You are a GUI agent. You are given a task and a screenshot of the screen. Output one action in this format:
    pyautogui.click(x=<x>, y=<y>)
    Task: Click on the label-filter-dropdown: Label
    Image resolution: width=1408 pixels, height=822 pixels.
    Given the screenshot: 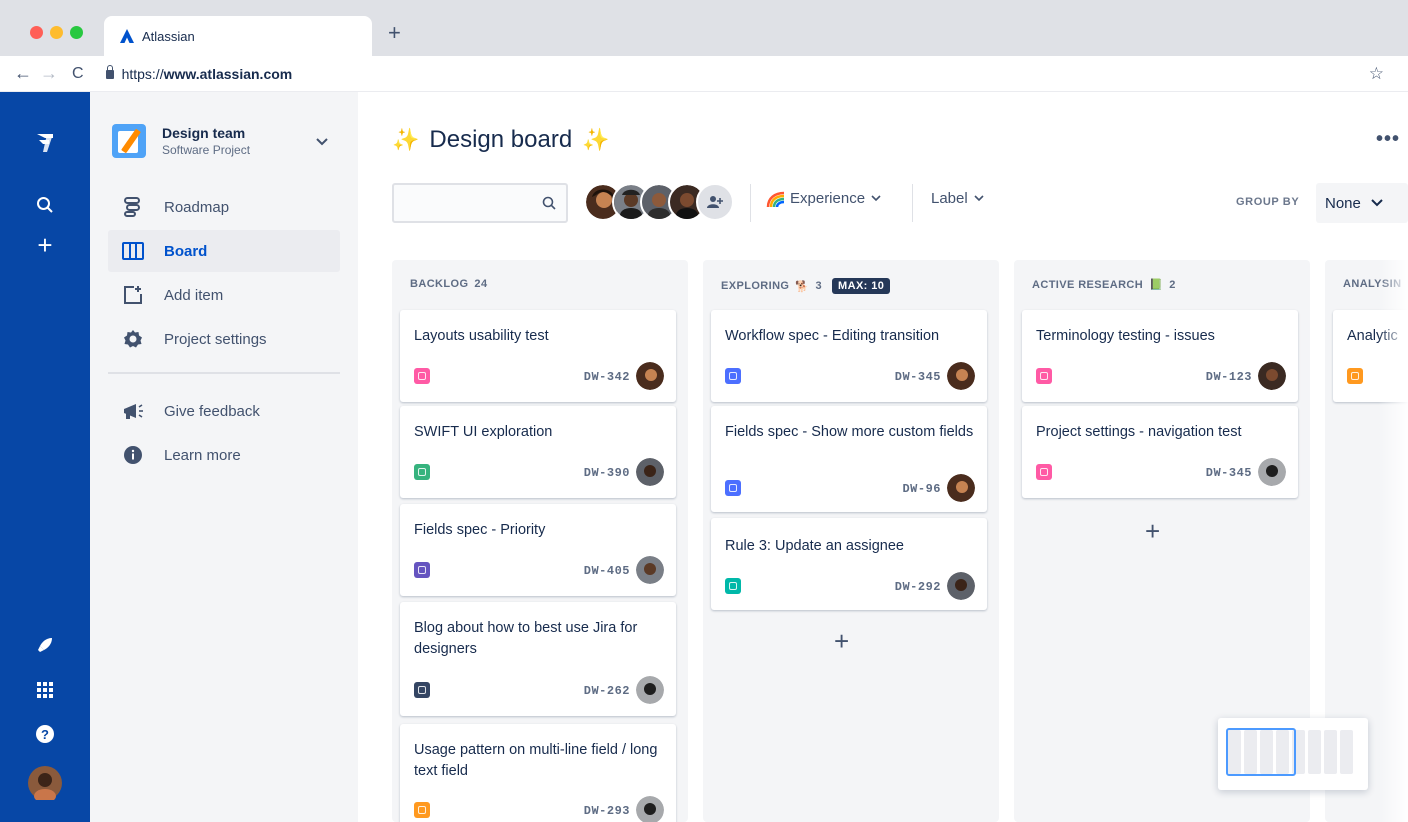 What is the action you would take?
    pyautogui.click(x=957, y=198)
    